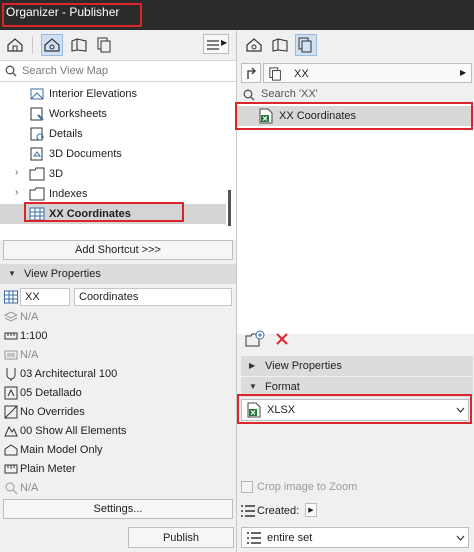  I want to click on tree-item-3d: › 3D, so click(113, 174).